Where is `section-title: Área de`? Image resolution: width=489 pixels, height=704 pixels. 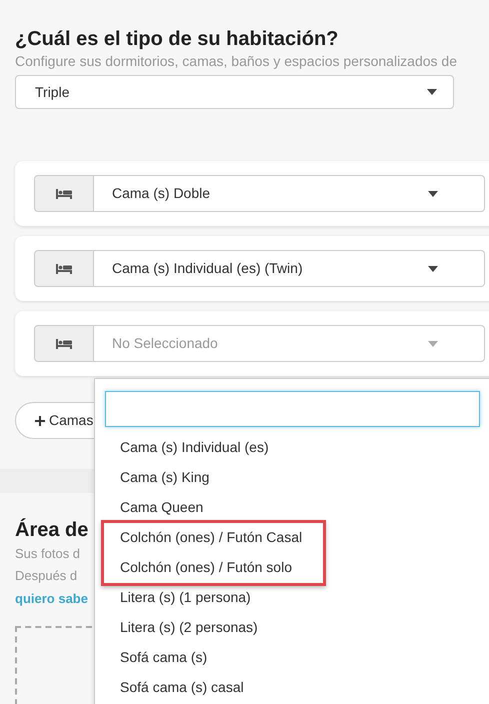 section-title: Área de is located at coordinates (51, 530).